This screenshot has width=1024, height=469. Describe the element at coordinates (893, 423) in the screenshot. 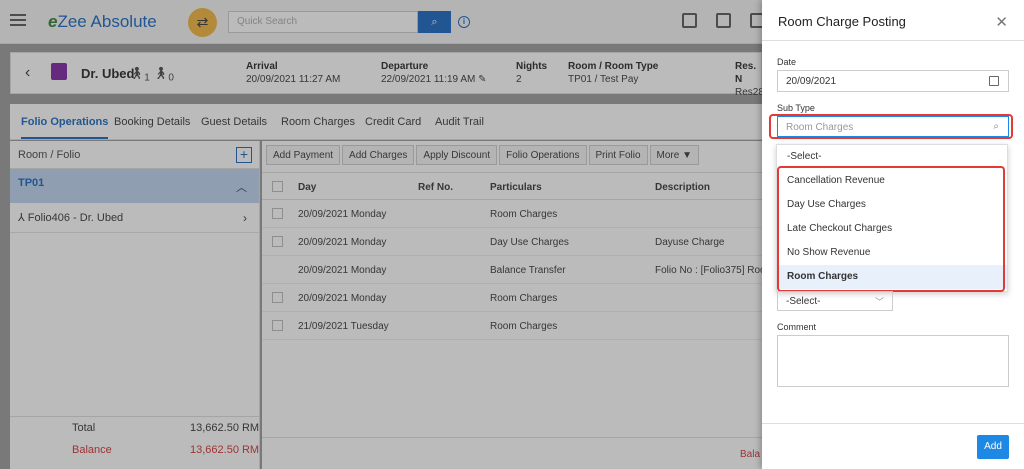

I see `drawer-footer-divider` at that location.